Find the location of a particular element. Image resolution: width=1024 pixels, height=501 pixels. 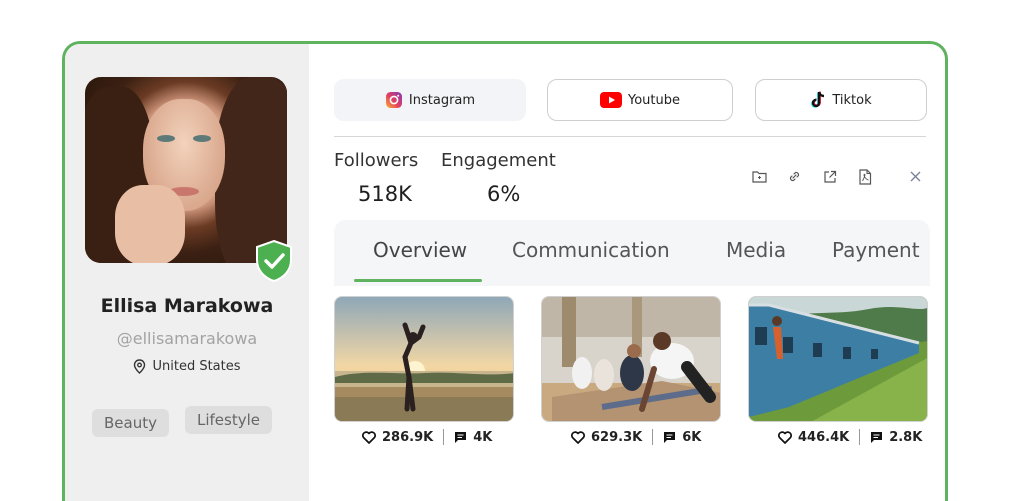

tag-beauty: Beauty is located at coordinates (130, 423).